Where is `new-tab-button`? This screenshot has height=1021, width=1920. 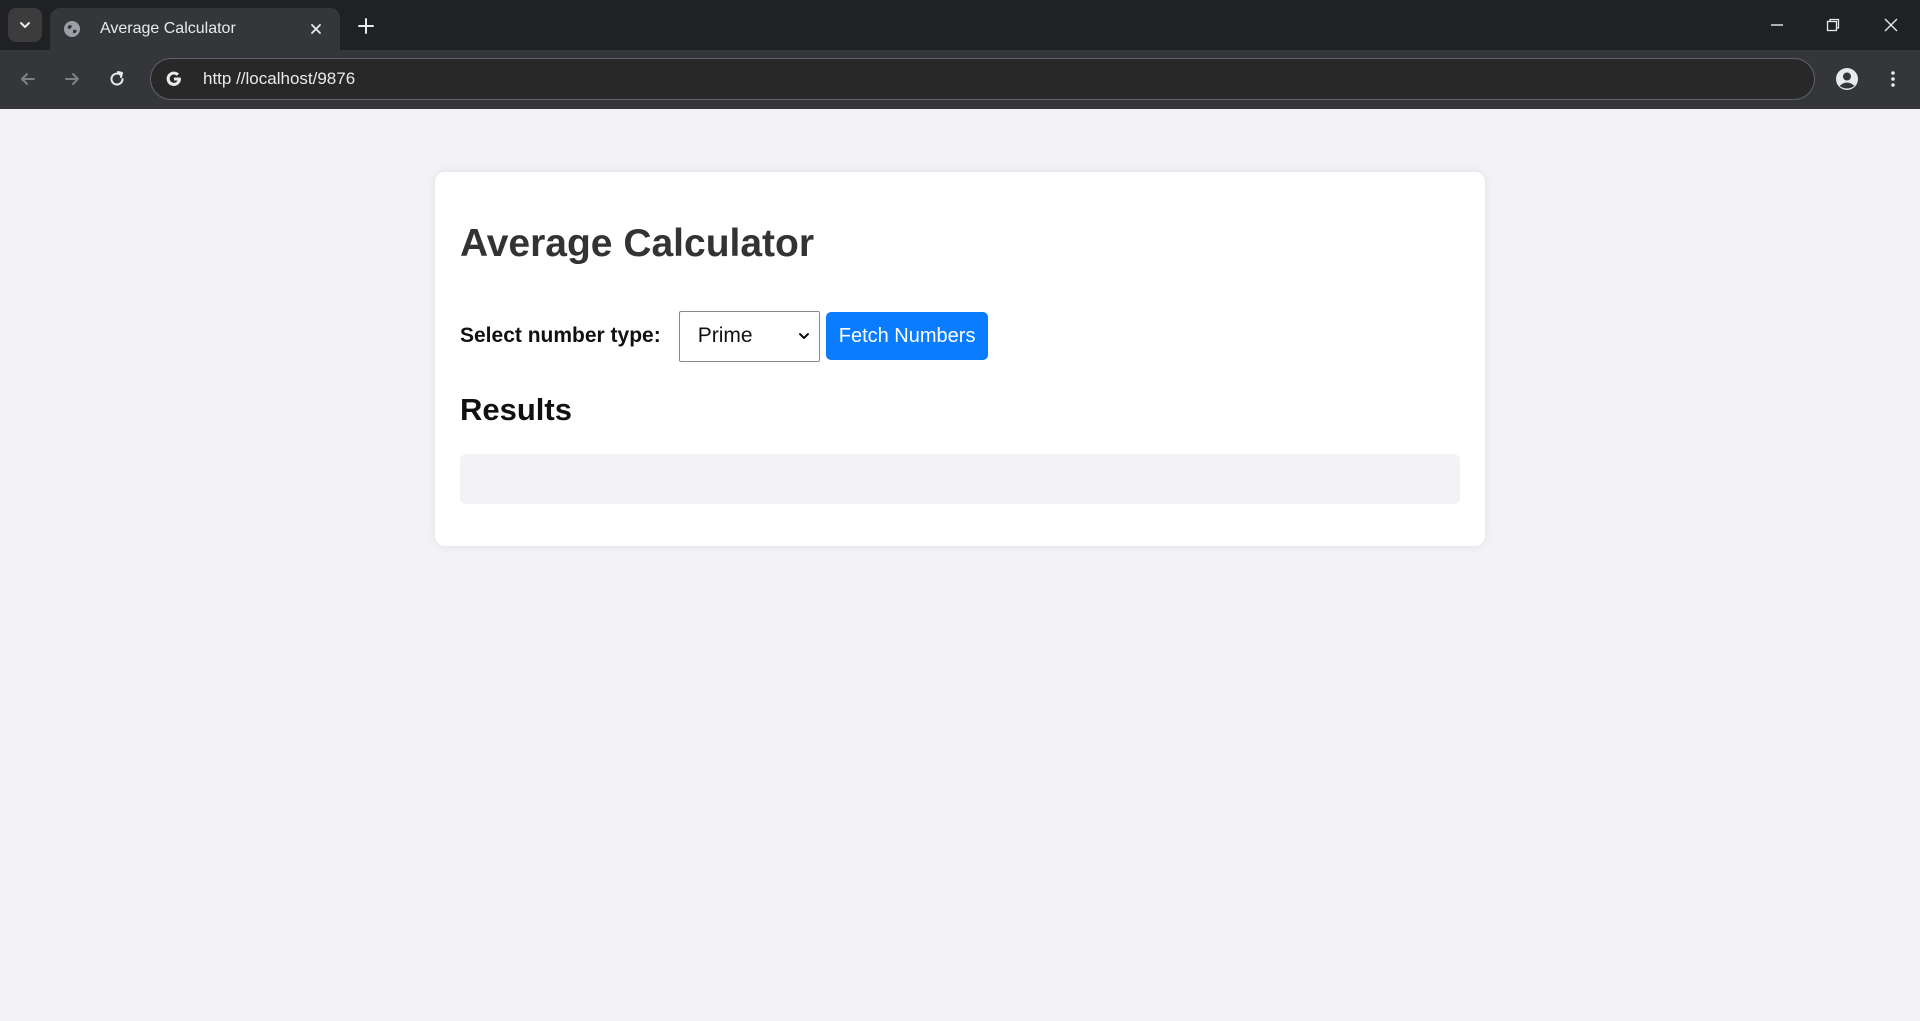 new-tab-button is located at coordinates (366, 26).